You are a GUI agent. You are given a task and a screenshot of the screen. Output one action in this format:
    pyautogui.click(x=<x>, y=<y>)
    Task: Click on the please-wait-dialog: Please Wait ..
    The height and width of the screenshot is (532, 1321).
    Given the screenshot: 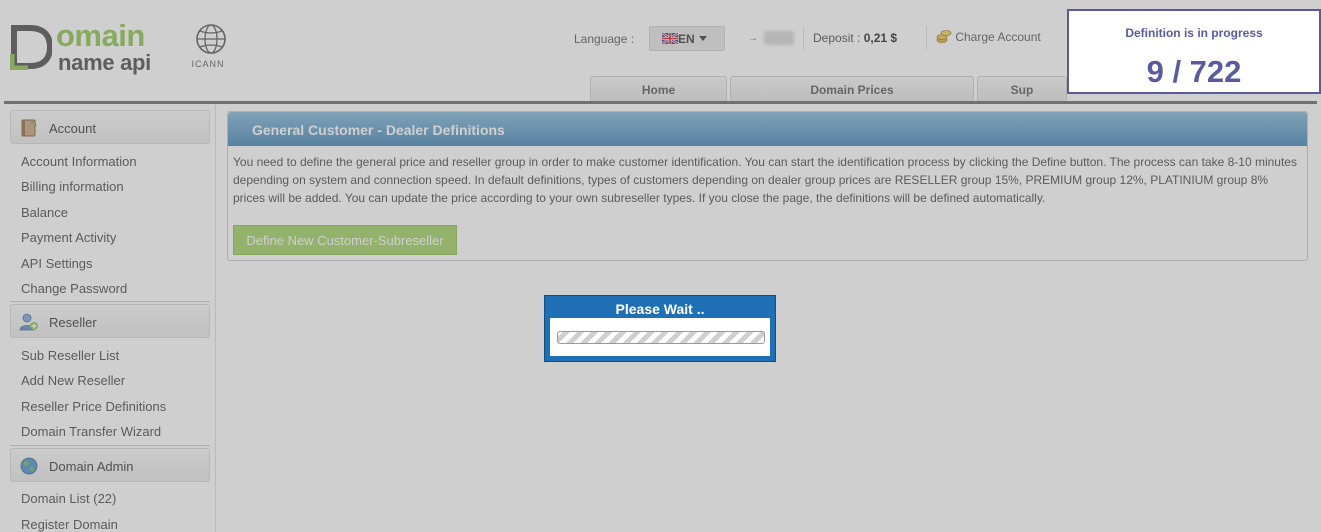 What is the action you would take?
    pyautogui.click(x=660, y=328)
    